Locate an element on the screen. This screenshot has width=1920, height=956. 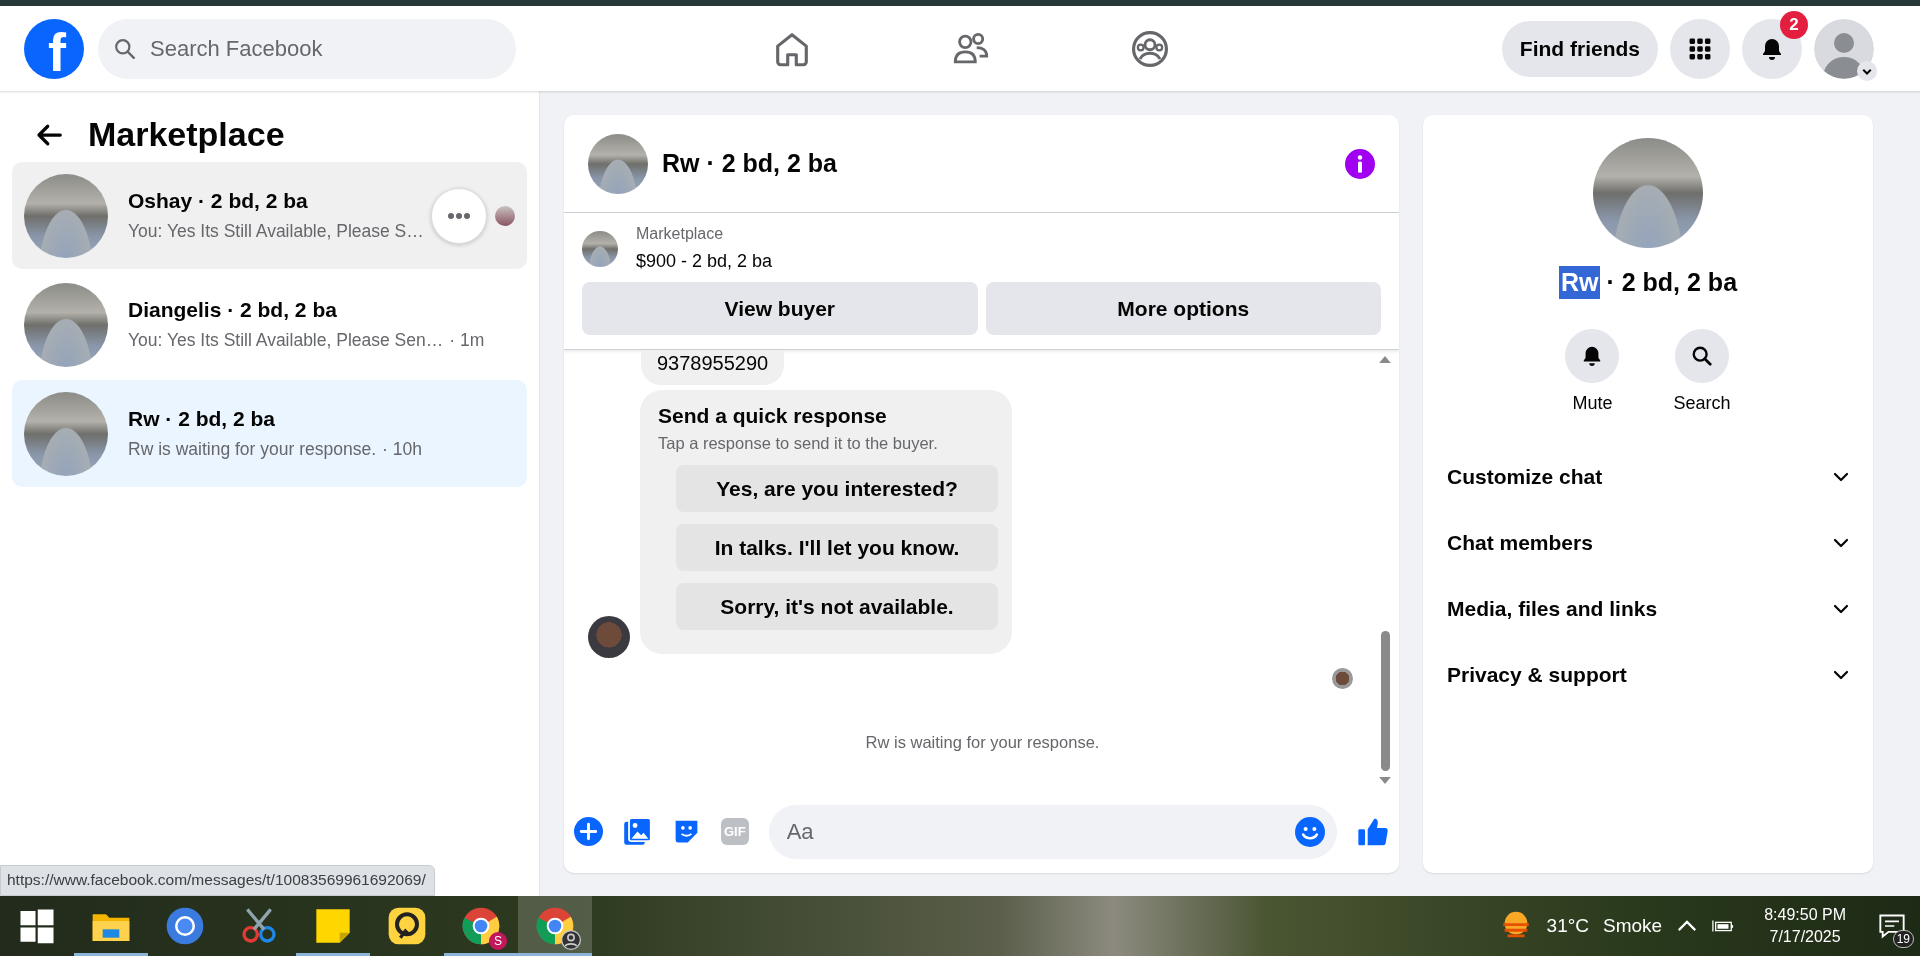
info-icon is located at coordinates (1360, 163).